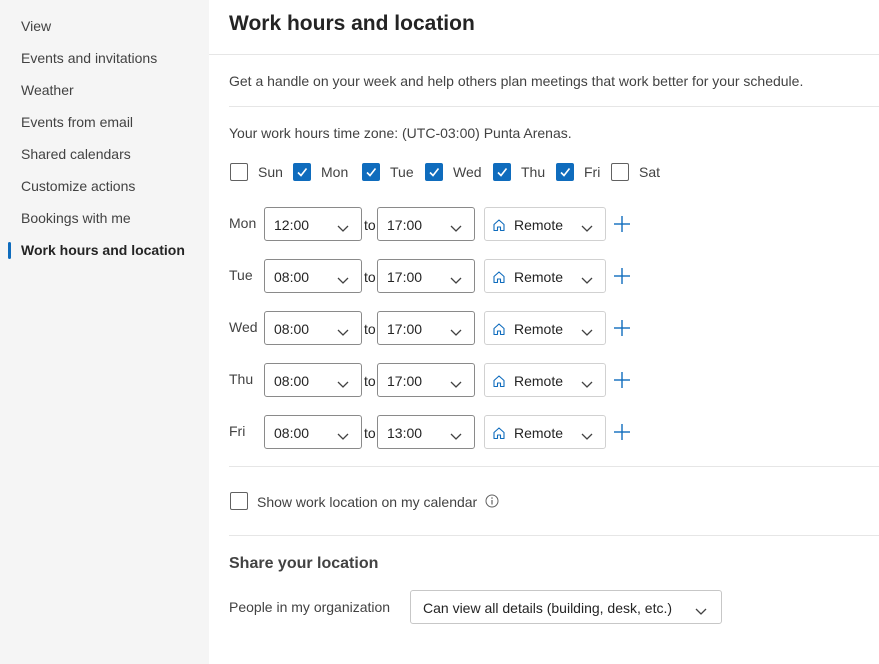 The height and width of the screenshot is (664, 879). What do you see at coordinates (371, 172) in the screenshot?
I see `checkbox-tue` at bounding box center [371, 172].